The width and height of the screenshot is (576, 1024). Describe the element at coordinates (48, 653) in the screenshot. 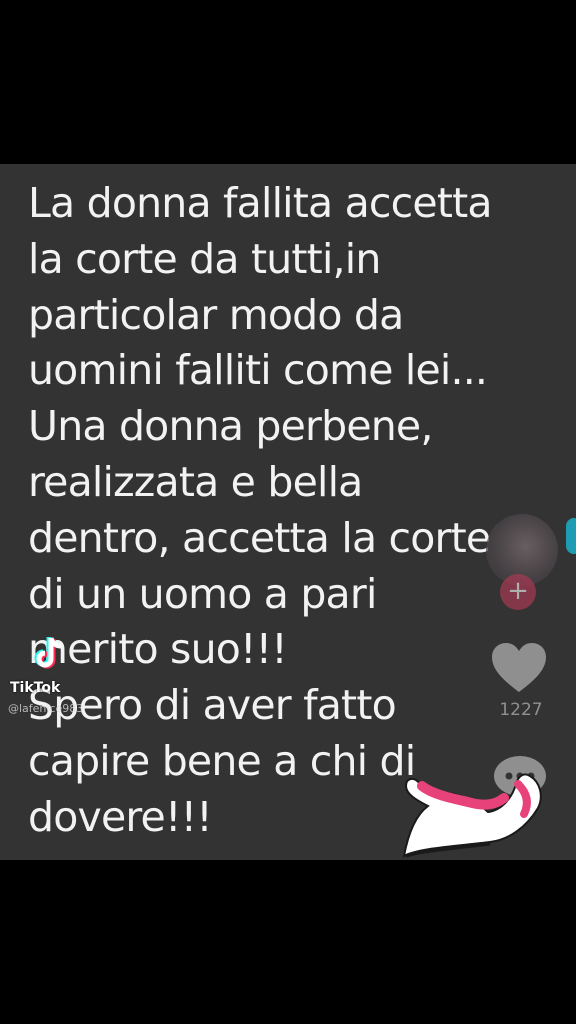

I see `tiktok-logo-icon` at that location.